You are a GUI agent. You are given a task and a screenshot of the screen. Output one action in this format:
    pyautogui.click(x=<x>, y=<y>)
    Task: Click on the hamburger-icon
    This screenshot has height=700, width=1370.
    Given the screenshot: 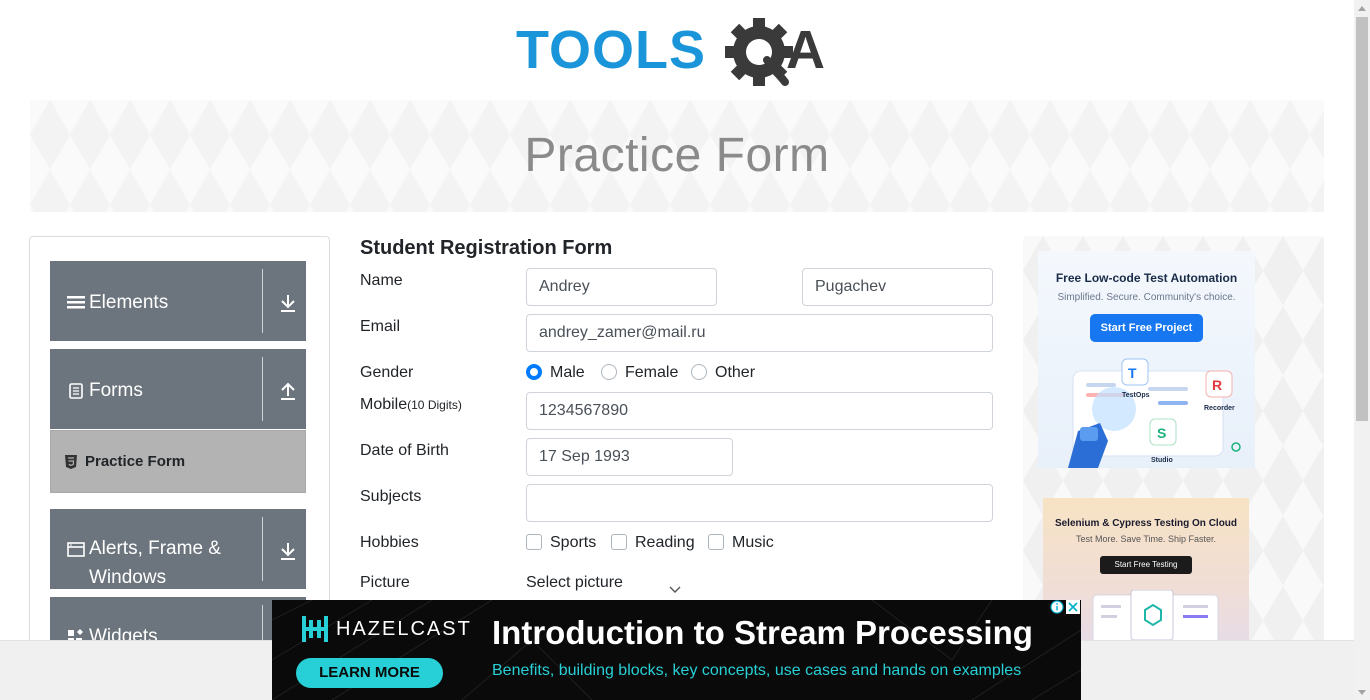 What is the action you would take?
    pyautogui.click(x=76, y=302)
    